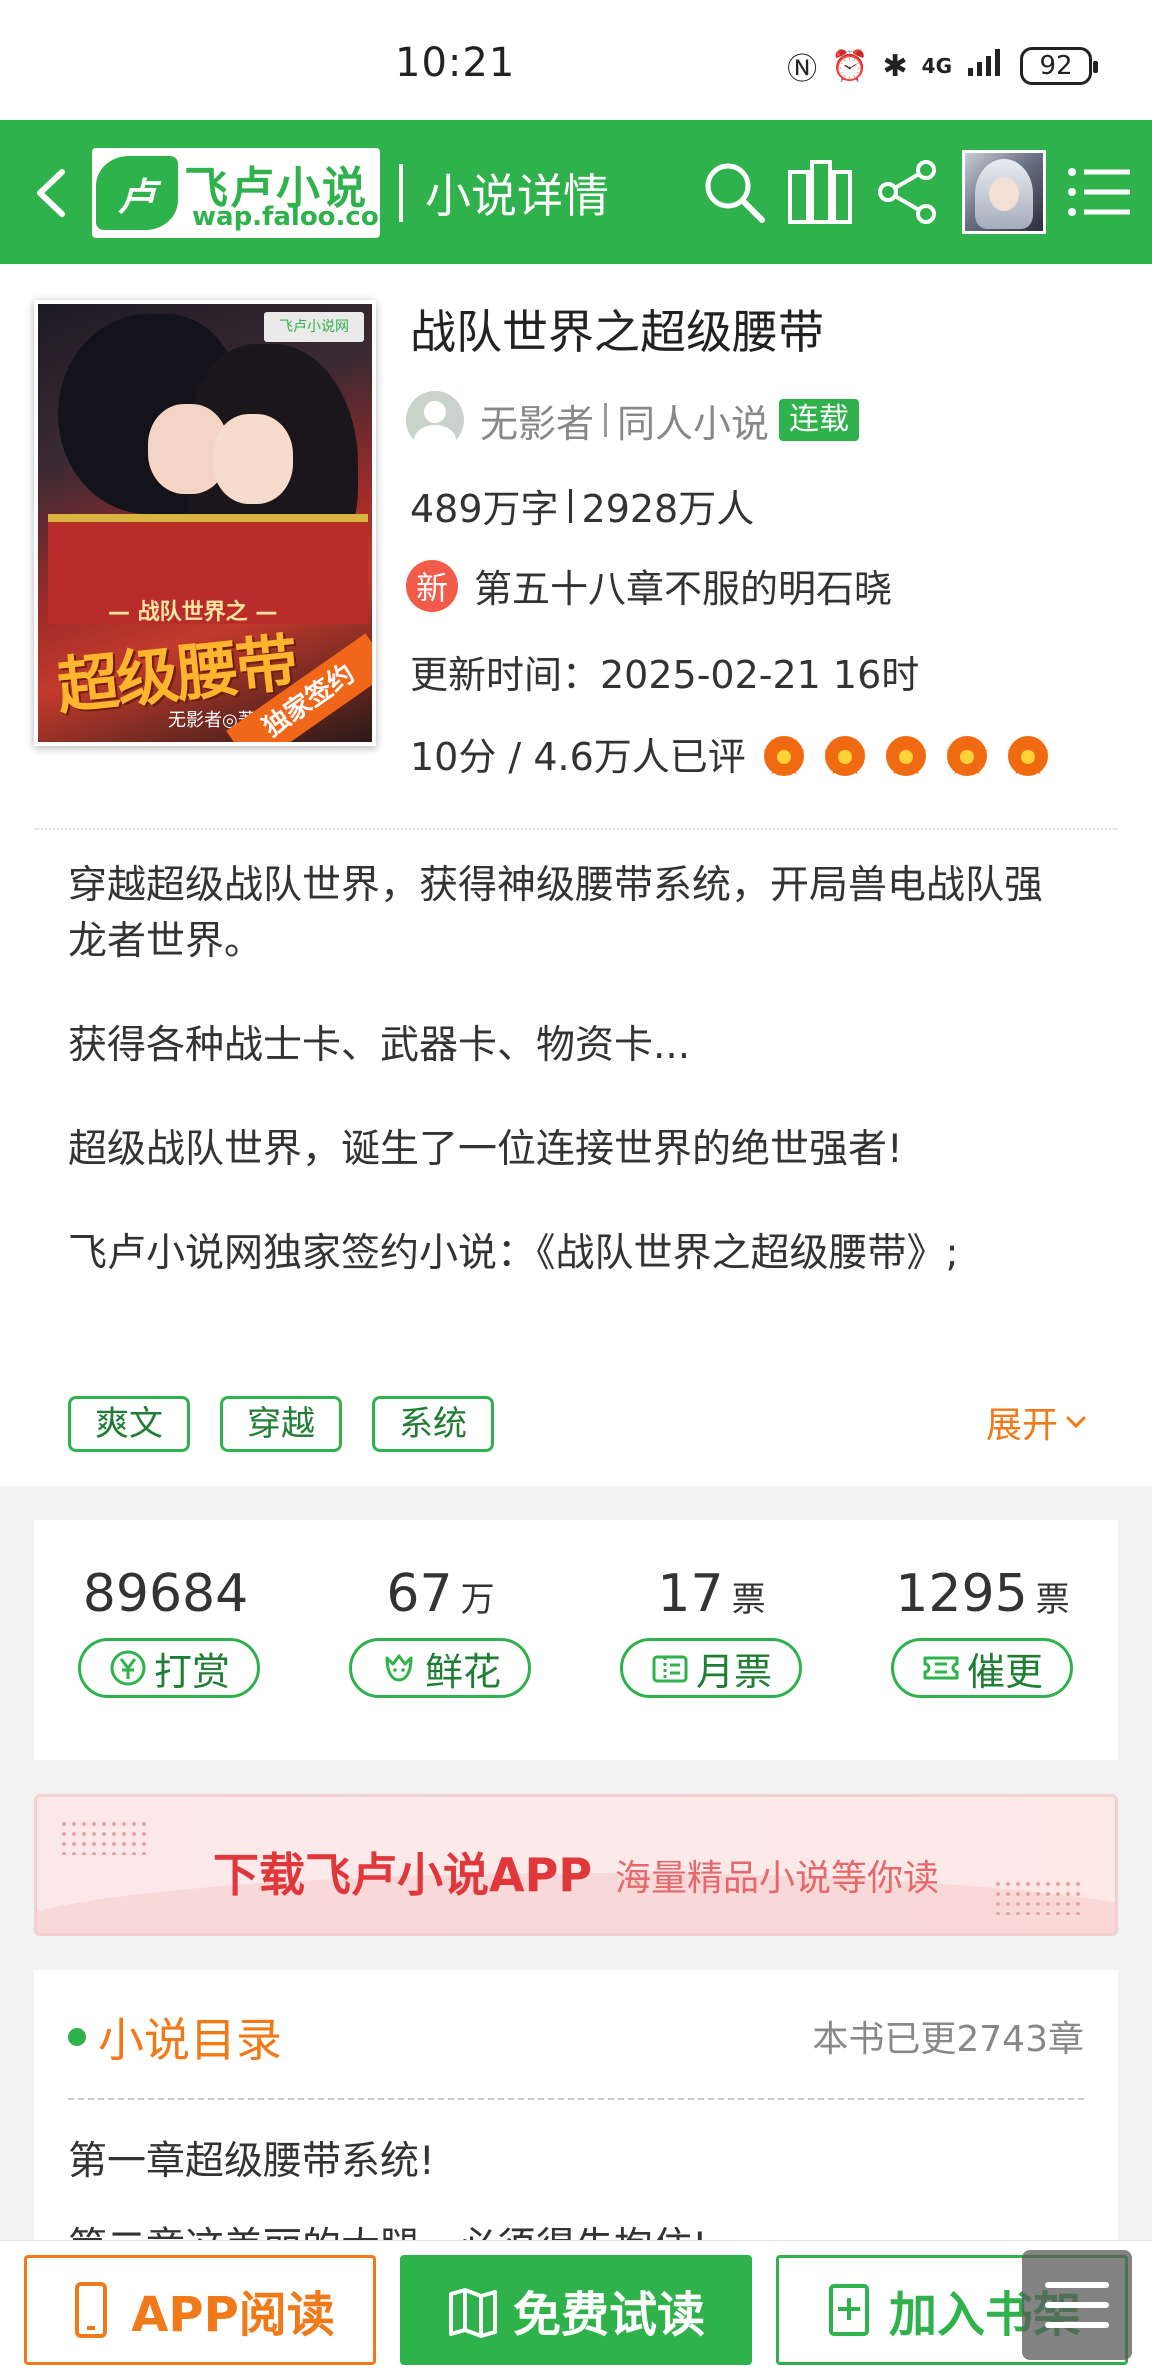 The width and height of the screenshot is (1152, 2376). I want to click on book-title: 战队世界之超级腰带, so click(617, 332).